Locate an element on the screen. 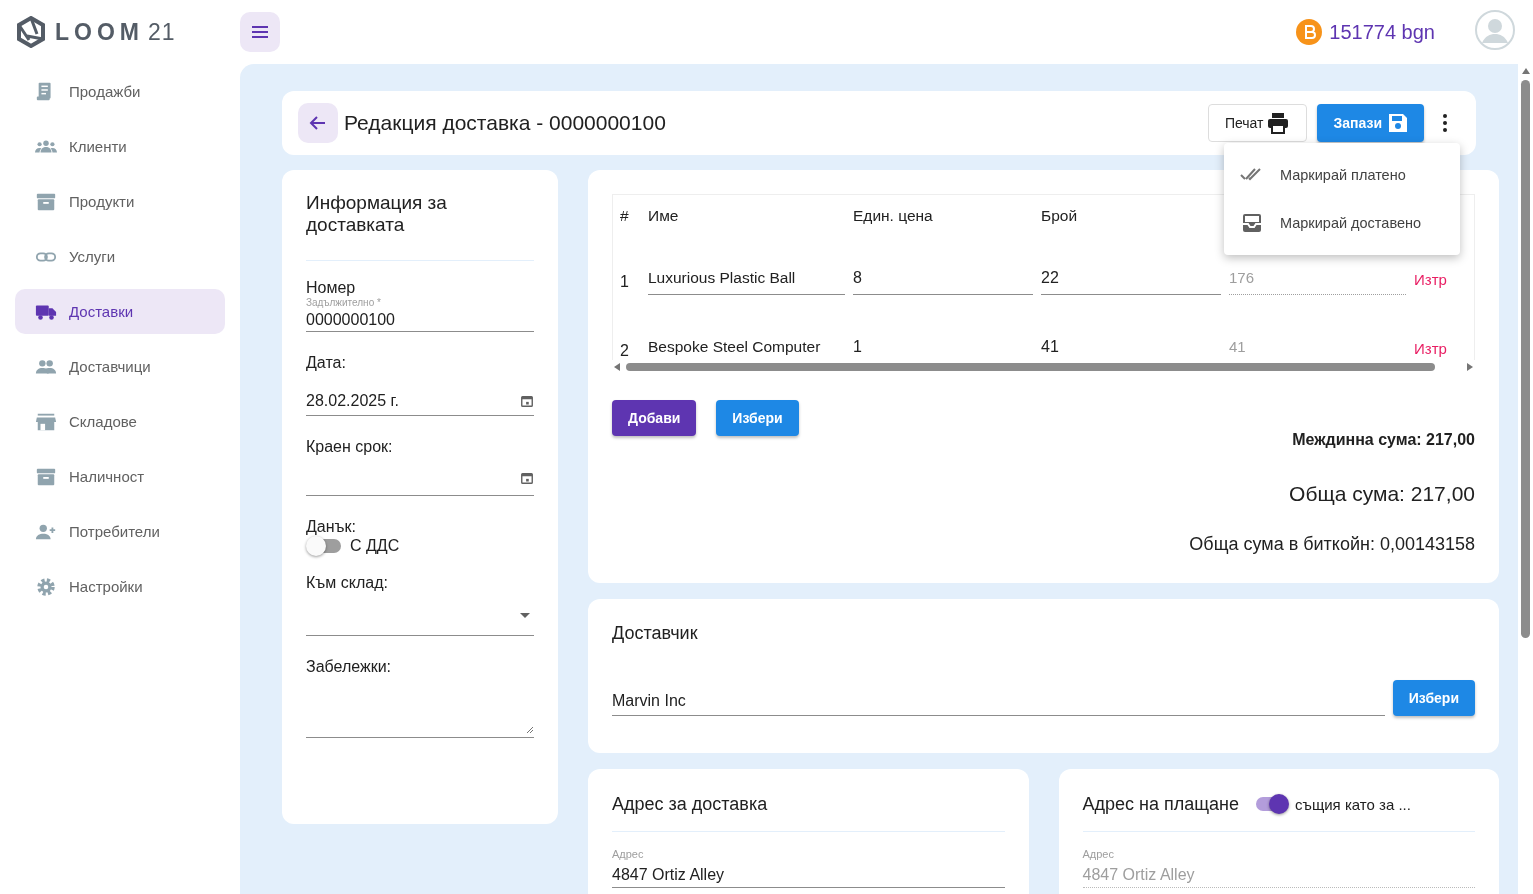 This screenshot has width=1533, height=894. sidebar-item: Клиенти is located at coordinates (120, 146).